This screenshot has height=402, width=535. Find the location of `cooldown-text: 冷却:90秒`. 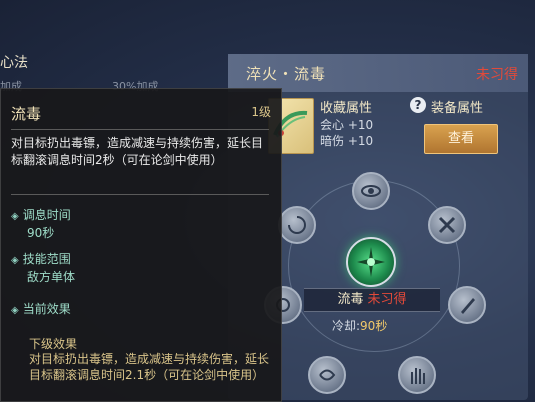

cooldown-text: 冷却:90秒 is located at coordinates (359, 325).